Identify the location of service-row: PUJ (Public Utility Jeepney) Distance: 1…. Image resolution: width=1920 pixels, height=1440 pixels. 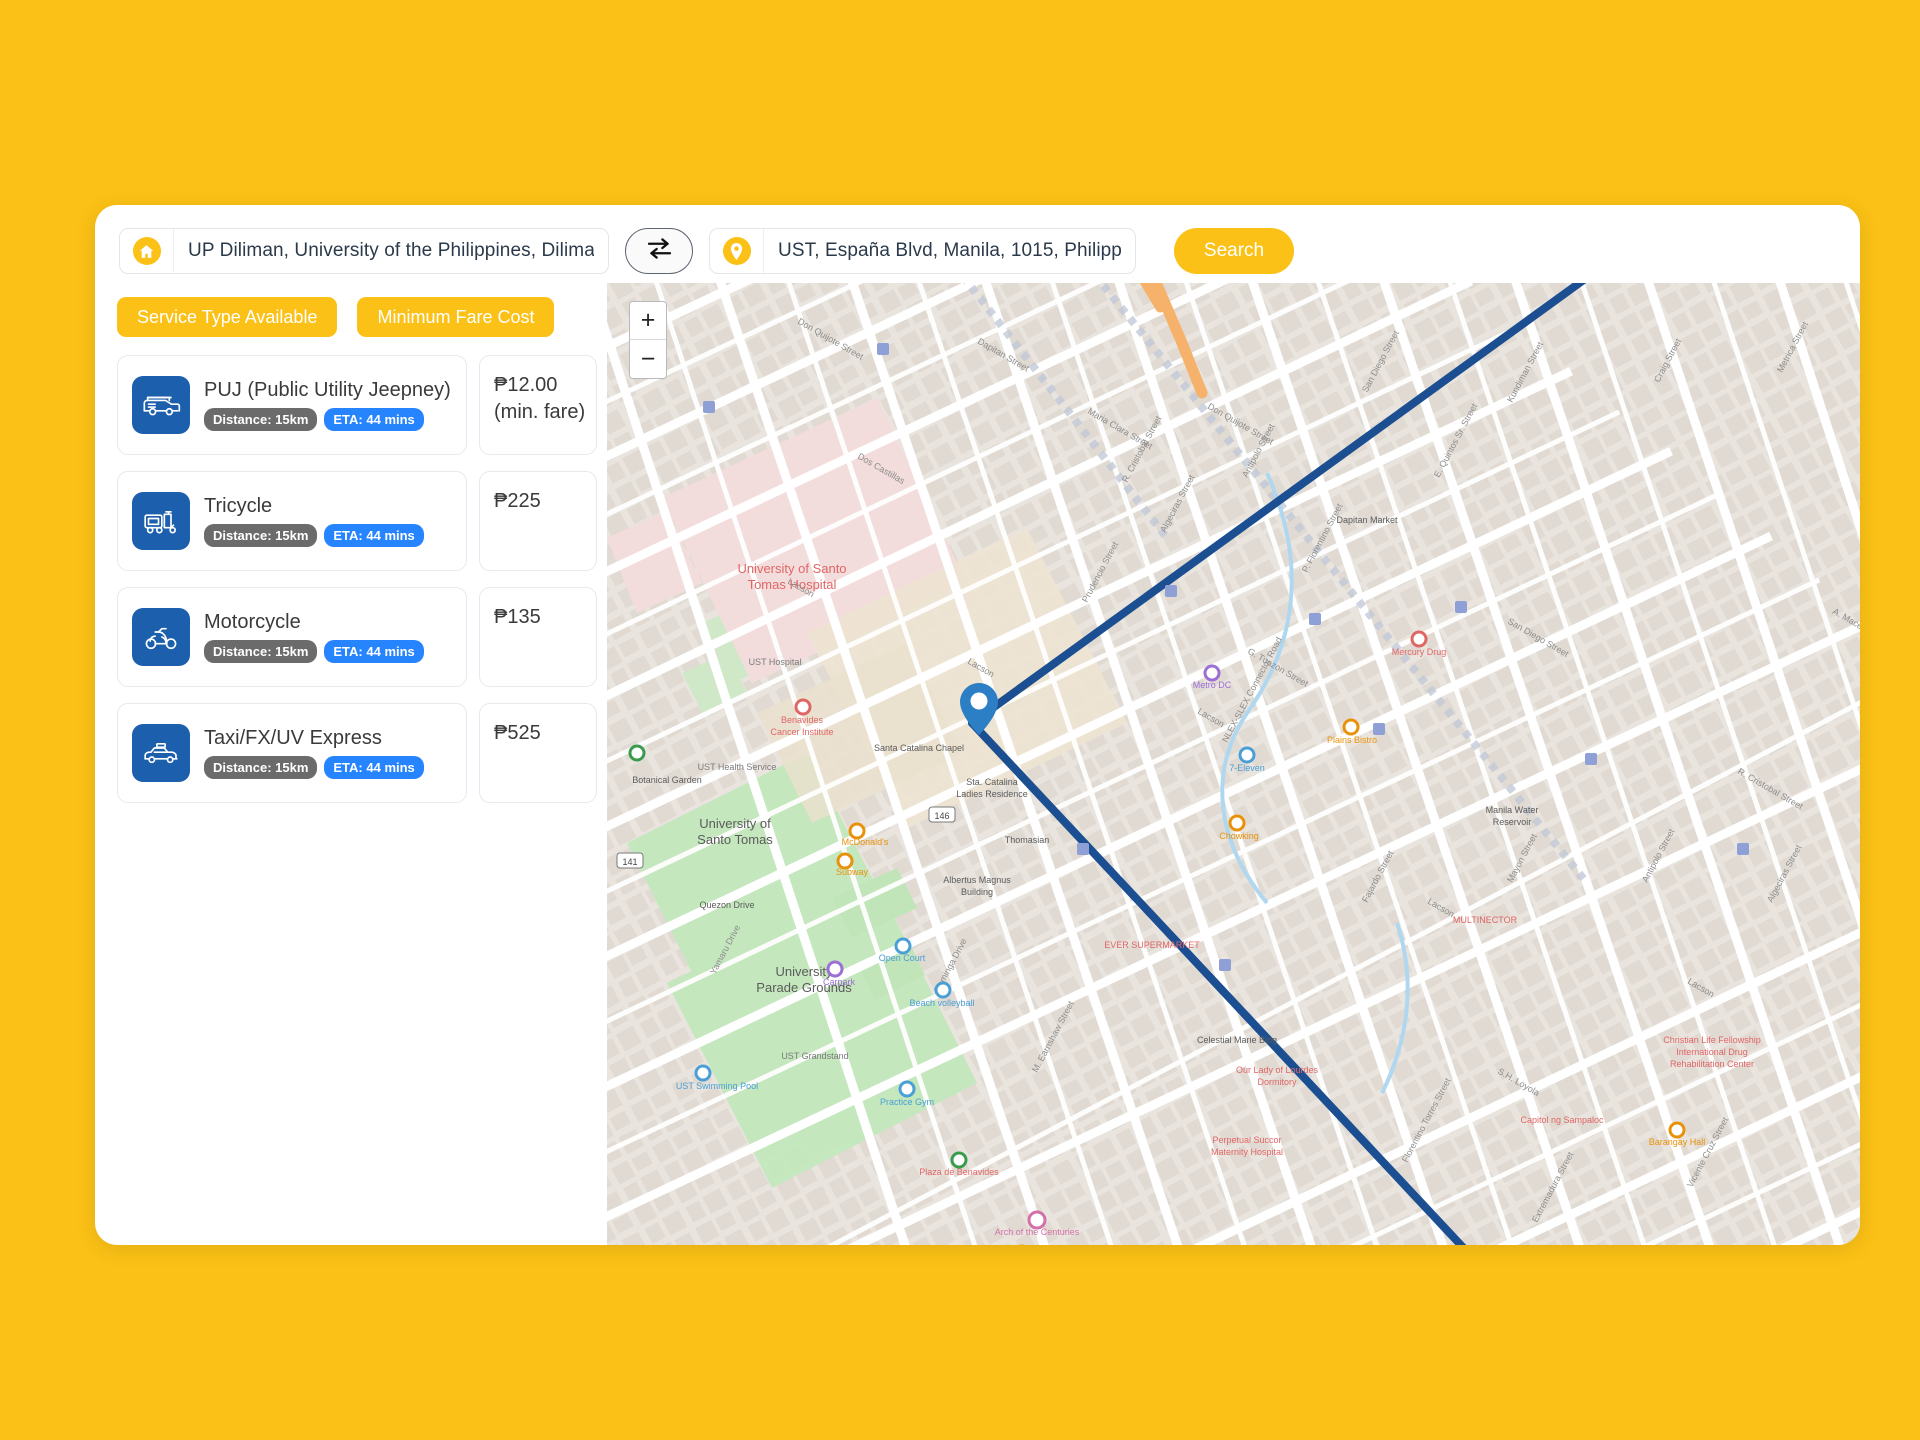
(362, 405).